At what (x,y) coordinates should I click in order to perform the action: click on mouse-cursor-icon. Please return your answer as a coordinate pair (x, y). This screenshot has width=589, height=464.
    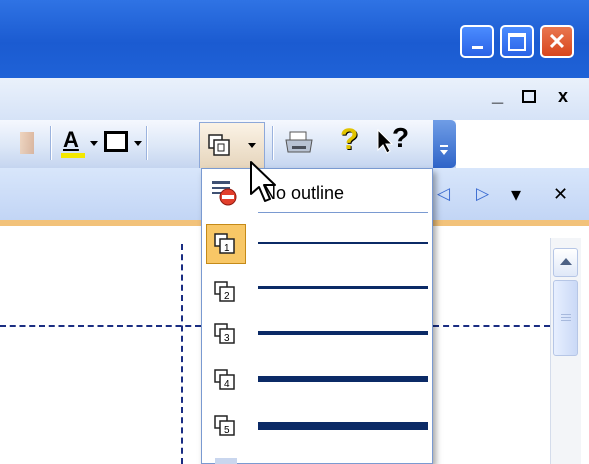
    Looking at the image, I should click on (263, 181).